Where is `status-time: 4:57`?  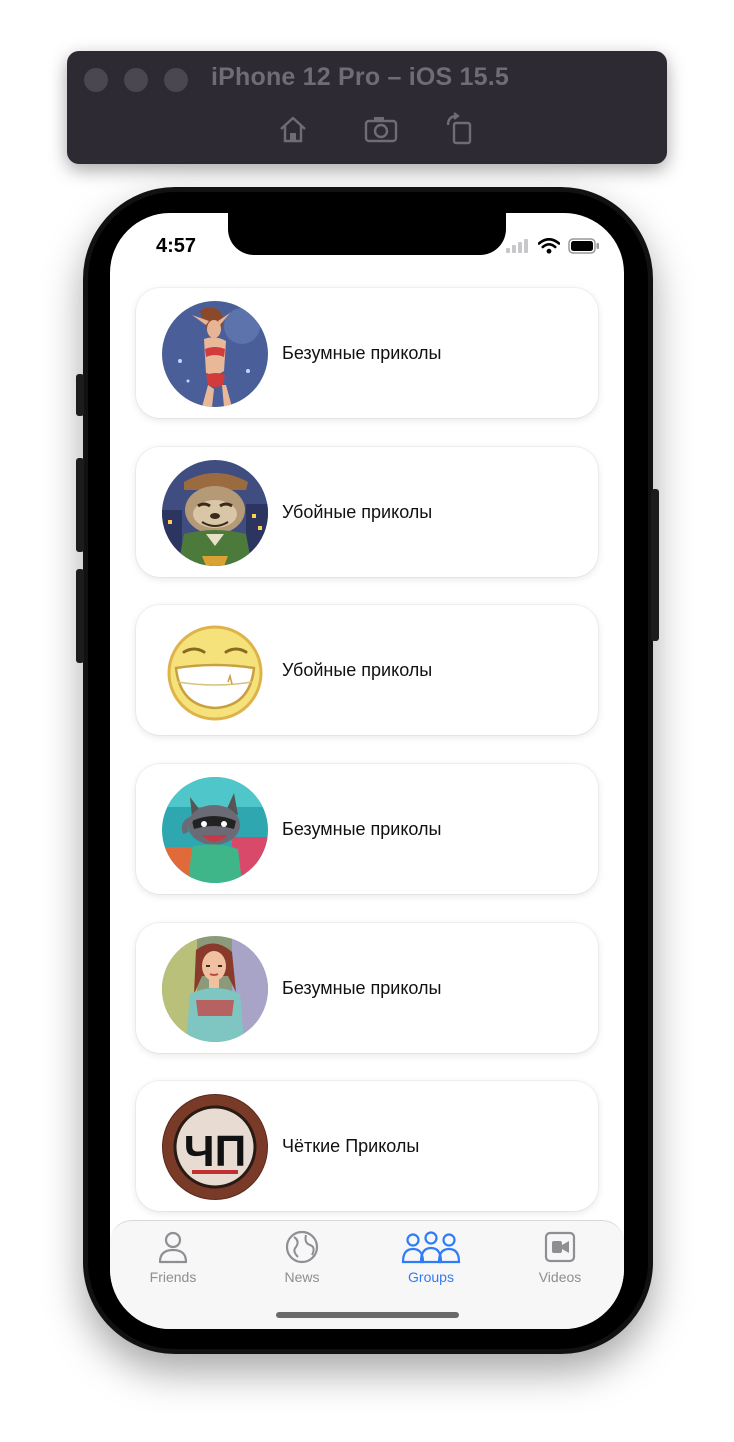
status-time: 4:57 is located at coordinates (176, 246).